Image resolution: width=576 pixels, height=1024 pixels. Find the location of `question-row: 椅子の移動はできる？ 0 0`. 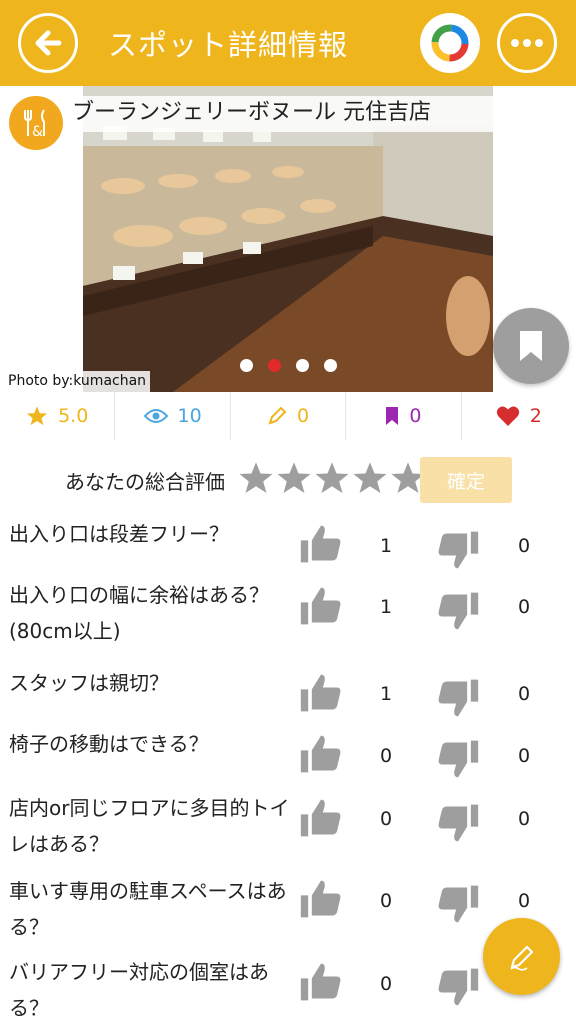

question-row: 椅子の移動はできる？ 0 0 is located at coordinates (288, 764).